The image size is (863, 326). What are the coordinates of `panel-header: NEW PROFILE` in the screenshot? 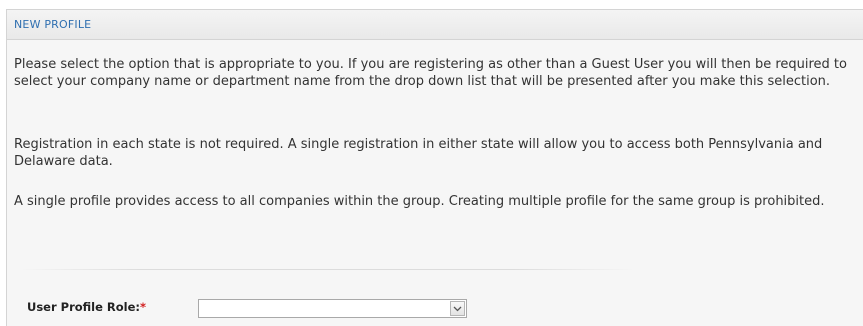 It's located at (435, 25).